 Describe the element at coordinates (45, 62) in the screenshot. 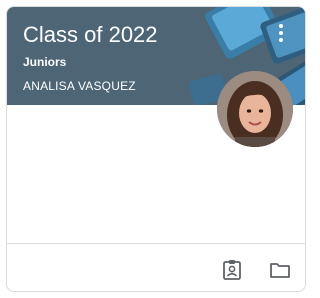

I see `class-section: Juniors` at that location.